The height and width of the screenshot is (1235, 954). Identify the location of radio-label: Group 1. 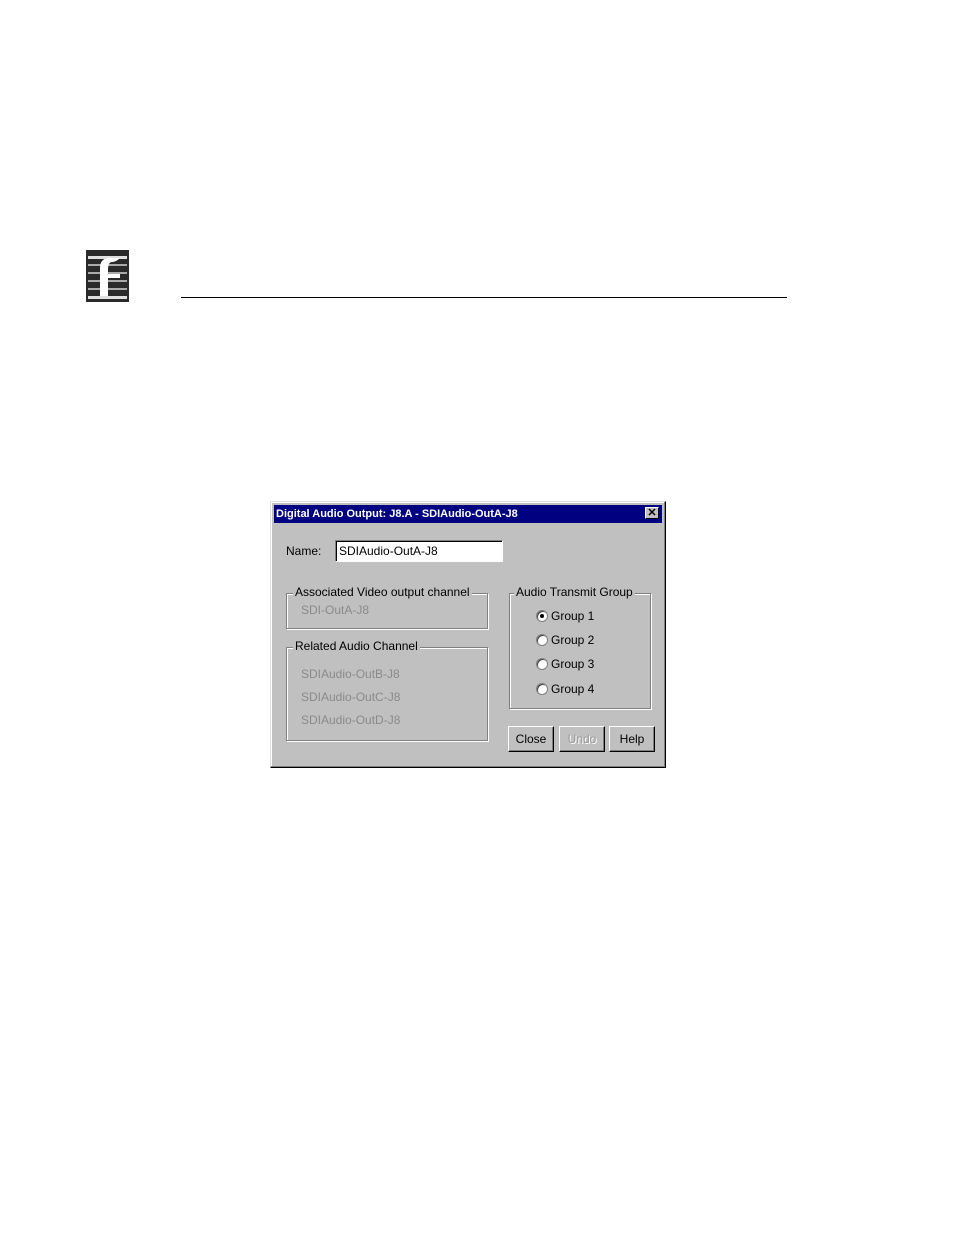
(573, 616).